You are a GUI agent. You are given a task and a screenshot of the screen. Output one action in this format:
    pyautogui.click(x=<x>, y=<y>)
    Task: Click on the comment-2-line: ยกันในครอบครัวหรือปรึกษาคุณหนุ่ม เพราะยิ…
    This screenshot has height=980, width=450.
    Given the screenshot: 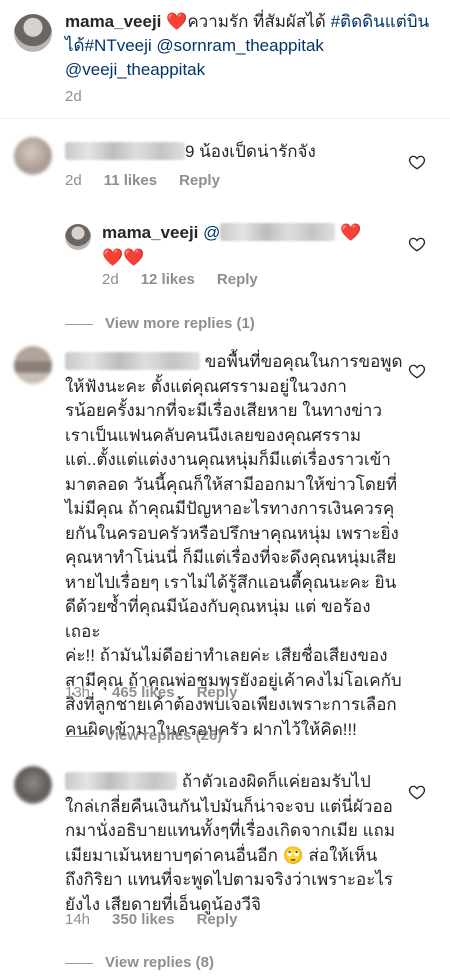 What is the action you would take?
    pyautogui.click(x=232, y=533)
    